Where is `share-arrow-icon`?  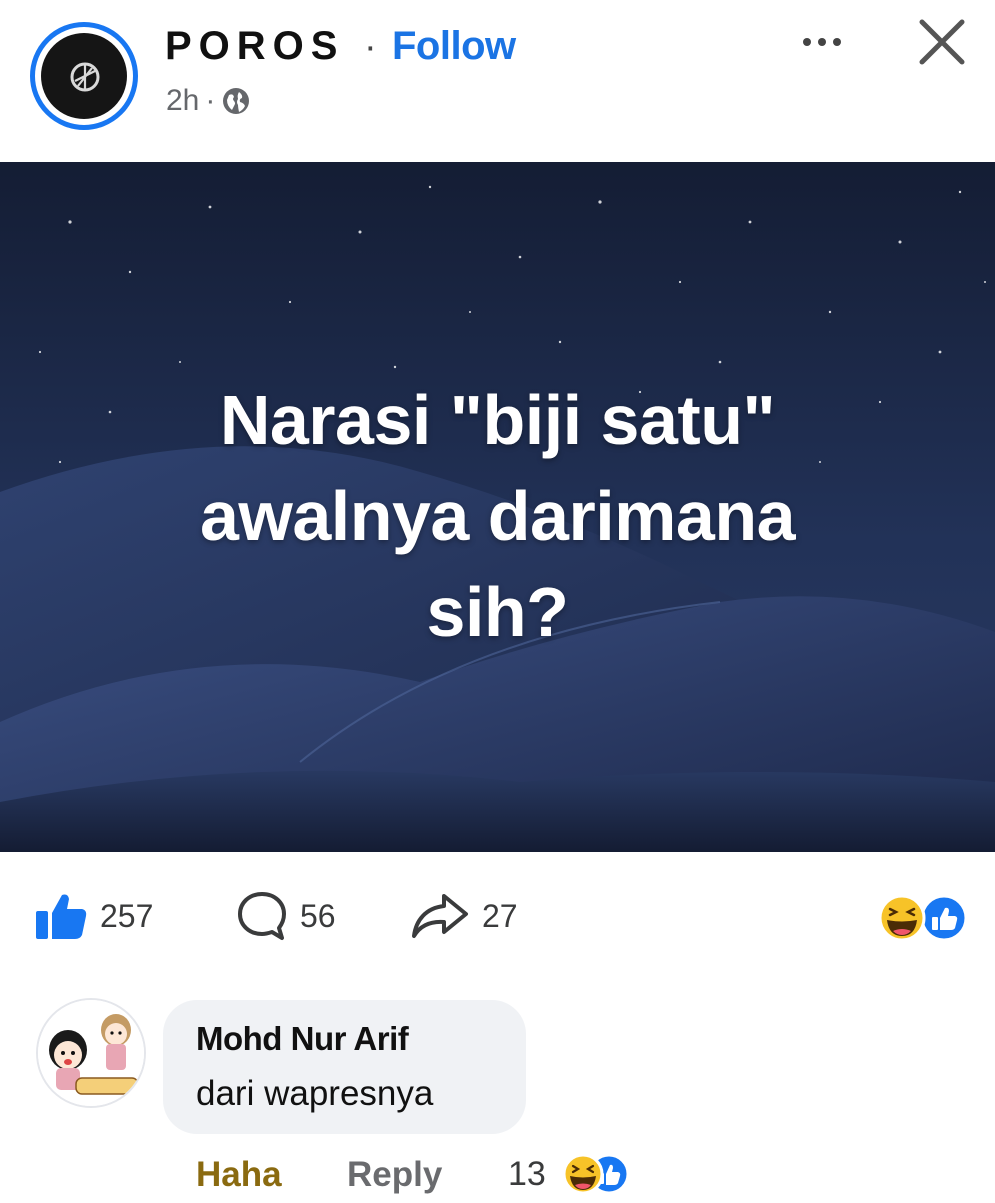 share-arrow-icon is located at coordinates (440, 916).